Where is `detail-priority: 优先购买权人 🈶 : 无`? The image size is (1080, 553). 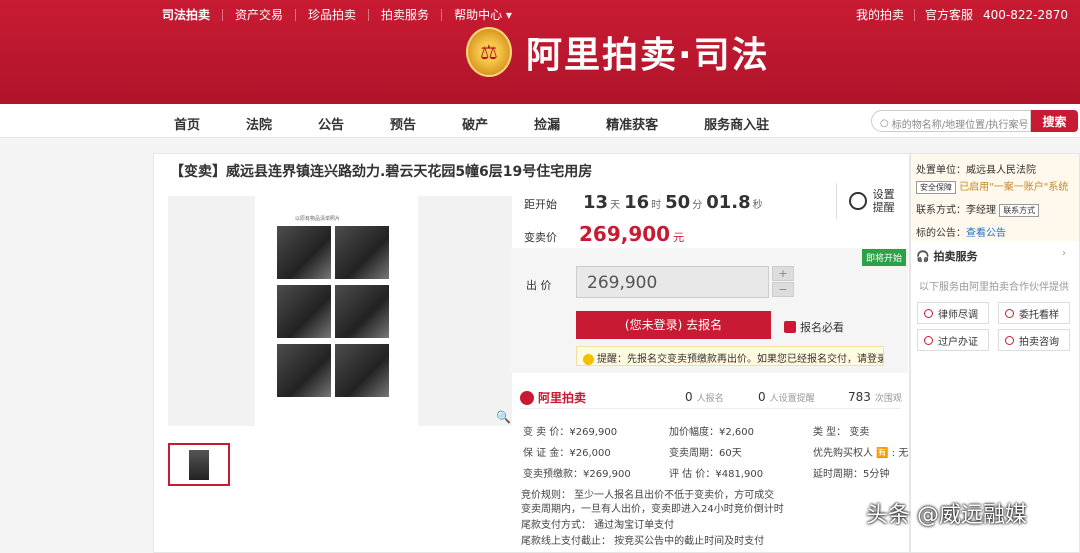
detail-priority: 优先购买权人 🈶 : 无 is located at coordinates (861, 453).